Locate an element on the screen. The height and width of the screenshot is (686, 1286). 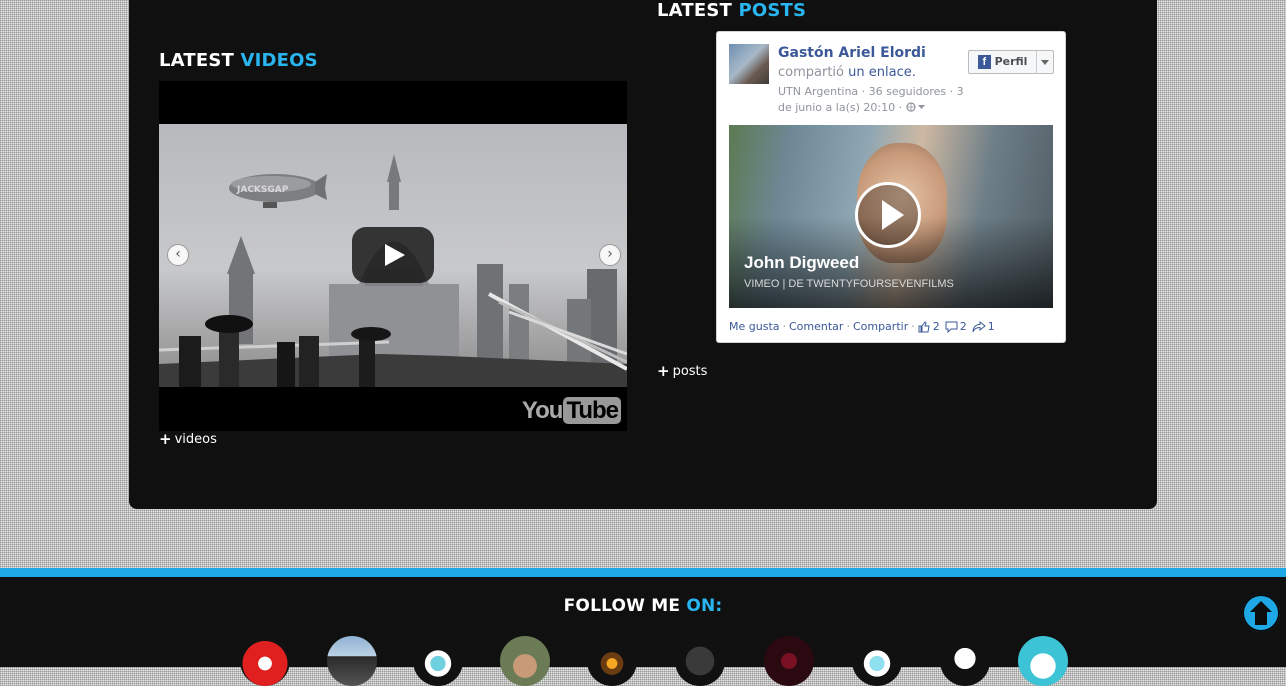
more-posts-label: posts is located at coordinates (690, 371).